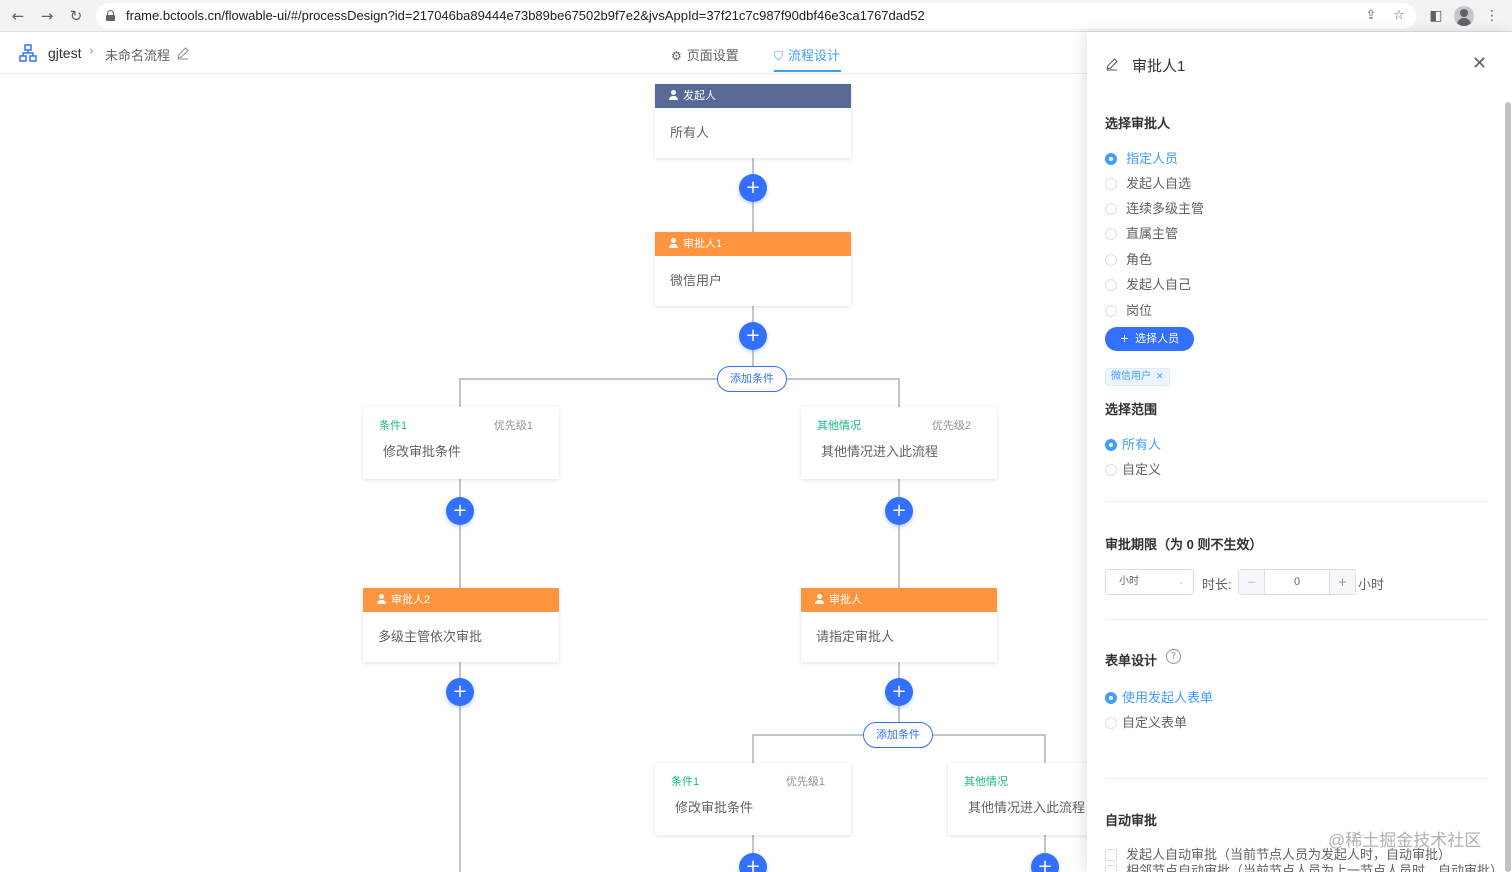 The height and width of the screenshot is (872, 1512). I want to click on section-title-select-approver: 选择审批人, so click(1138, 123).